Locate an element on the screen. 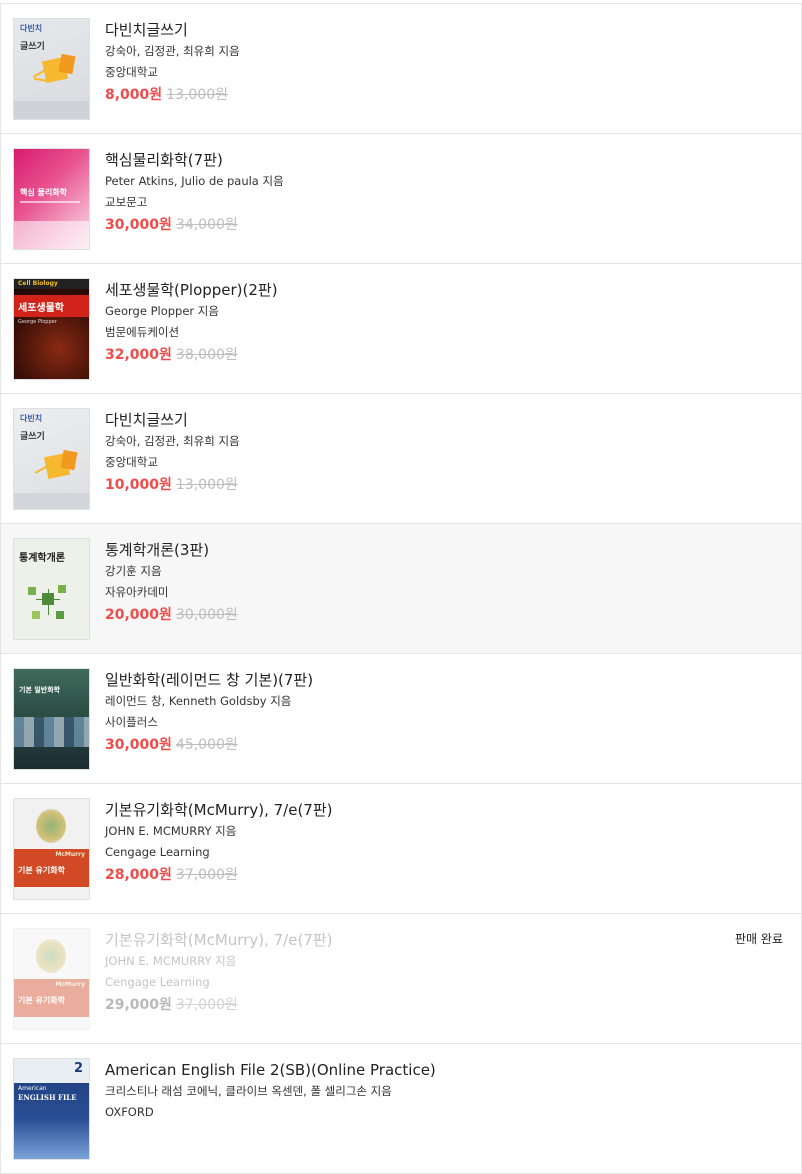 This screenshot has height=1174, width=802. original-price: 30,000원 is located at coordinates (206, 615).